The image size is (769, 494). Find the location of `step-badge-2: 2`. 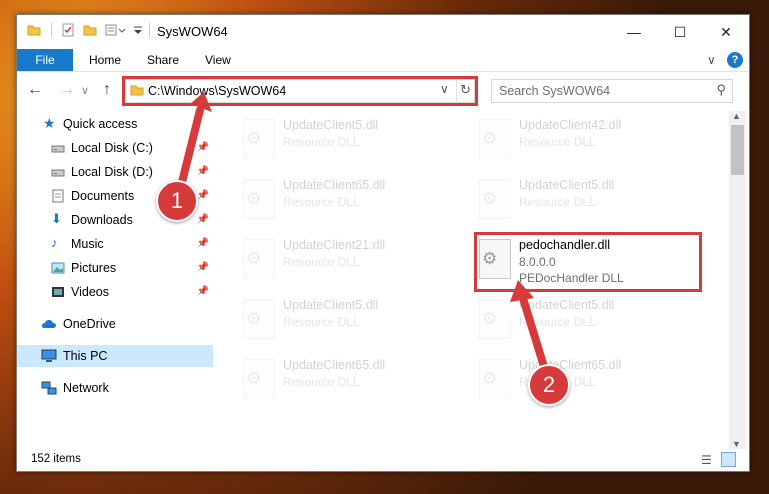

step-badge-2: 2 is located at coordinates (549, 385).